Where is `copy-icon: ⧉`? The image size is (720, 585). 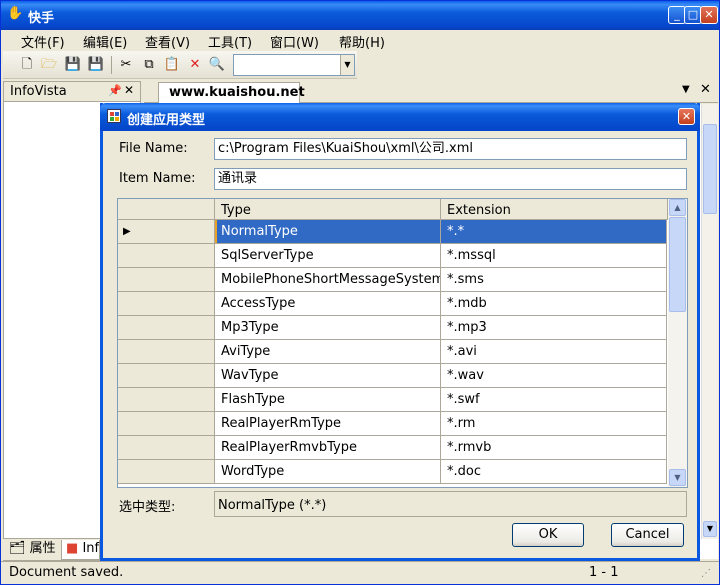
copy-icon: ⧉ is located at coordinates (149, 65).